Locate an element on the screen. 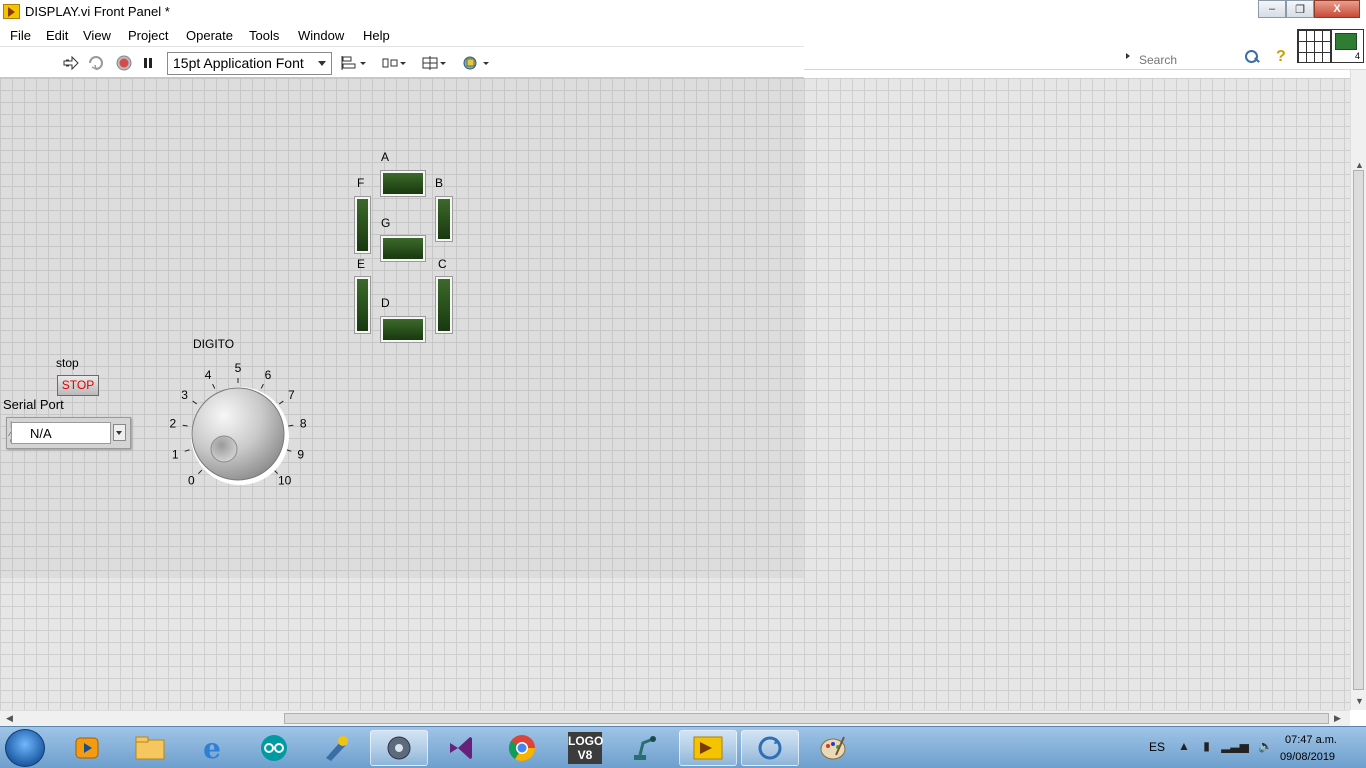 The image size is (1366, 768). vertical-scroll-thumb is located at coordinates (1358, 430).